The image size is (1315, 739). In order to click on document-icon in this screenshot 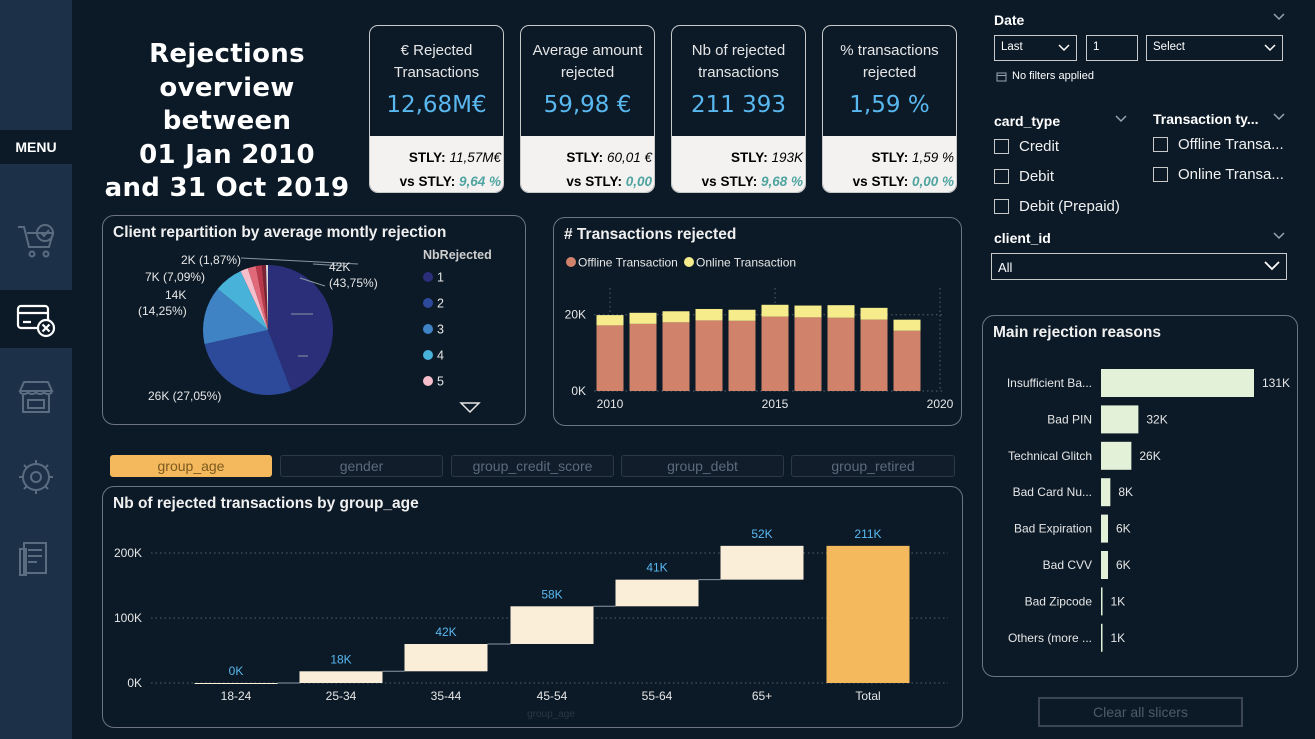, I will do `click(33, 559)`.